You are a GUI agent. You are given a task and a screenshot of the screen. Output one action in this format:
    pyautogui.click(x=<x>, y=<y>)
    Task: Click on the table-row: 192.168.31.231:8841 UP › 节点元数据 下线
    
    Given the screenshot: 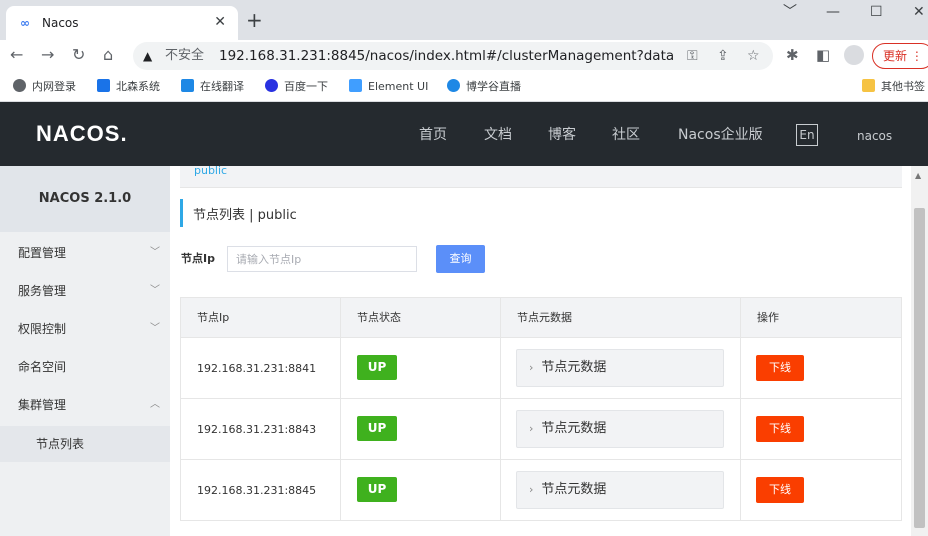 What is the action you would take?
    pyautogui.click(x=541, y=368)
    